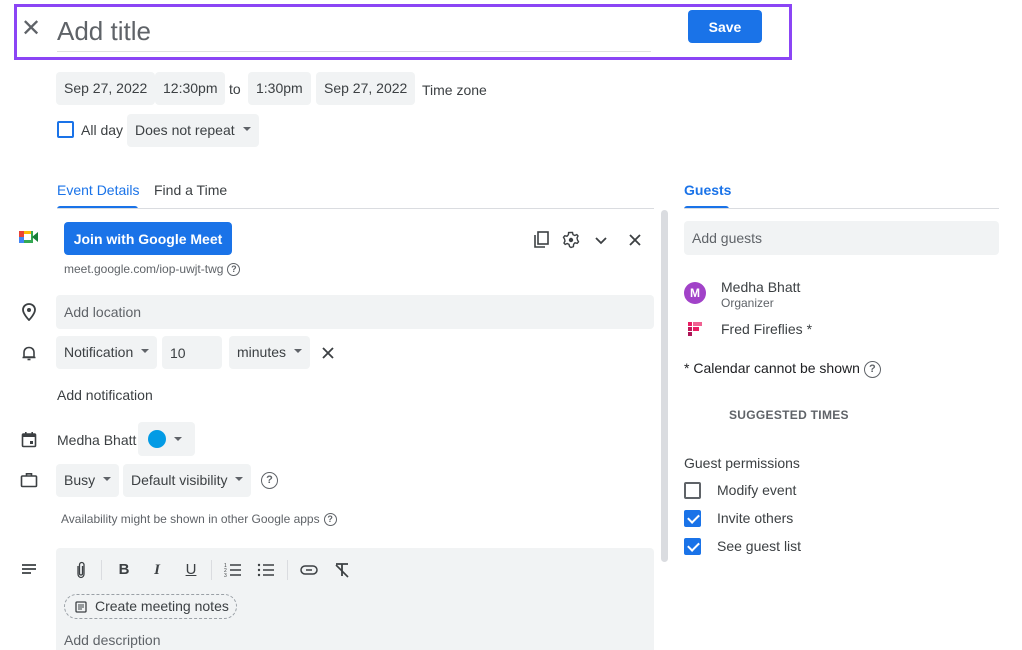 The height and width of the screenshot is (650, 1022). Describe the element at coordinates (98, 190) in the screenshot. I see `tab-event-details: Event Details` at that location.